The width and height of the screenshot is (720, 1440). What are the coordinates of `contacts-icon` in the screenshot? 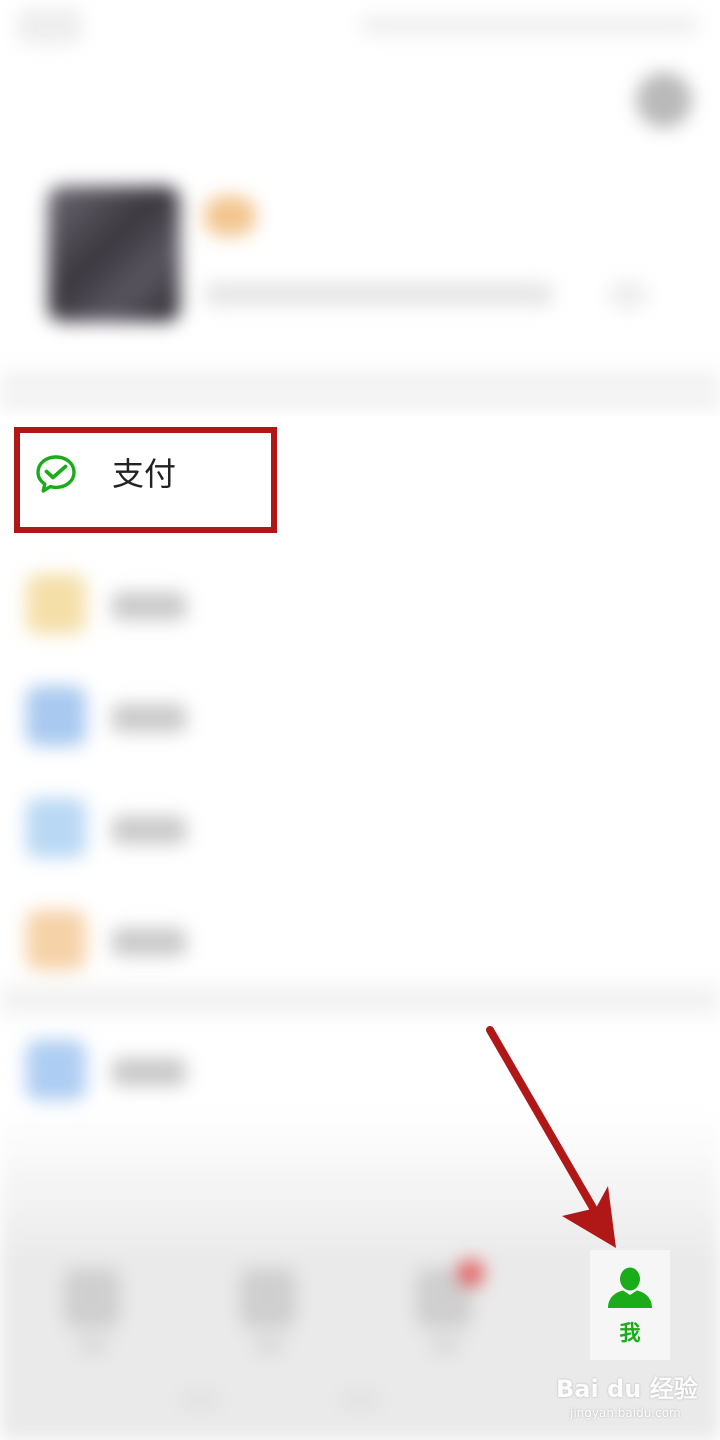 It's located at (268, 1298).